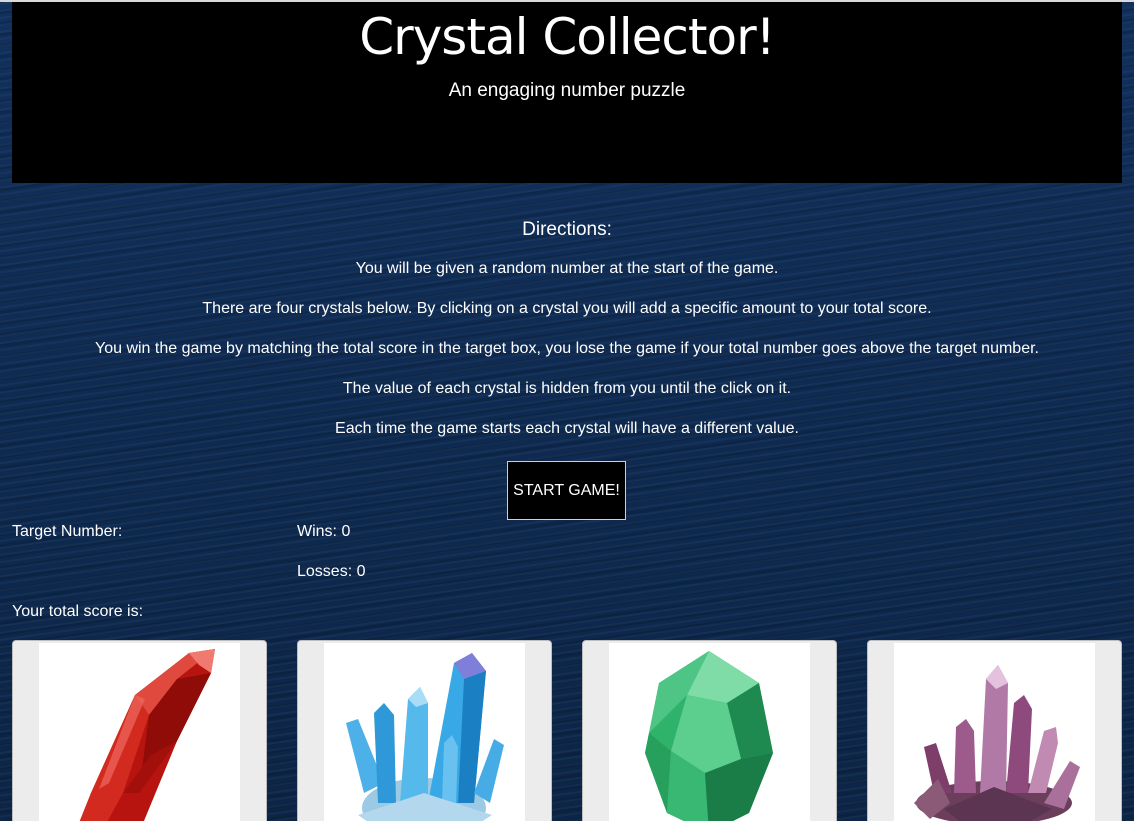  I want to click on red-crystal-graphic, so click(147, 735).